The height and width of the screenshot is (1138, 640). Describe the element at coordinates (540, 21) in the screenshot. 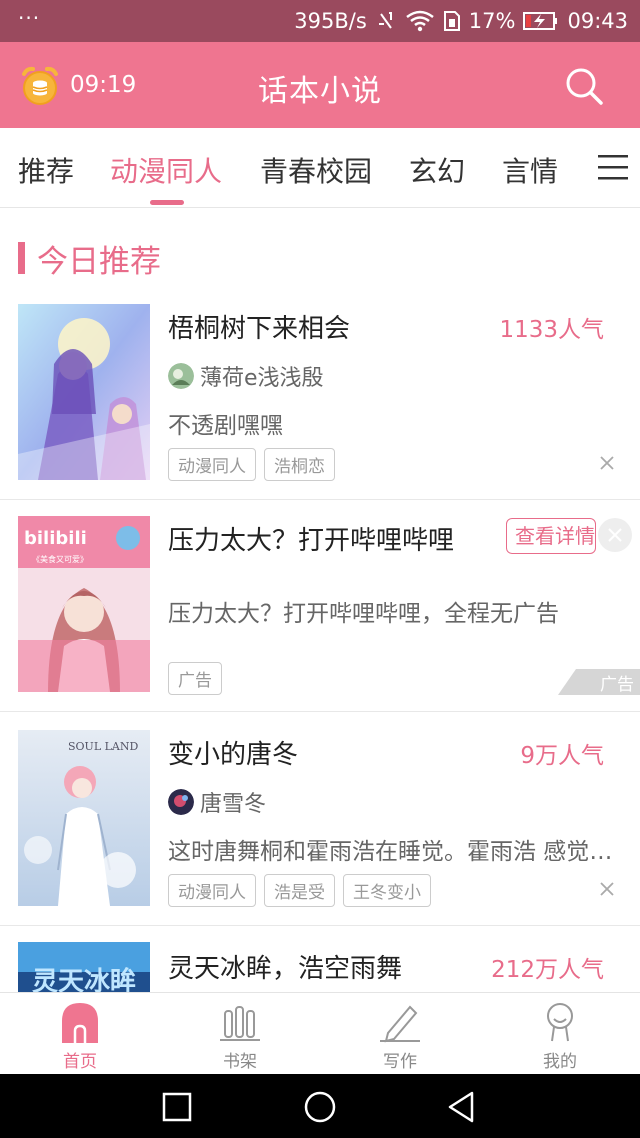

I see `battery-charging-icon` at that location.